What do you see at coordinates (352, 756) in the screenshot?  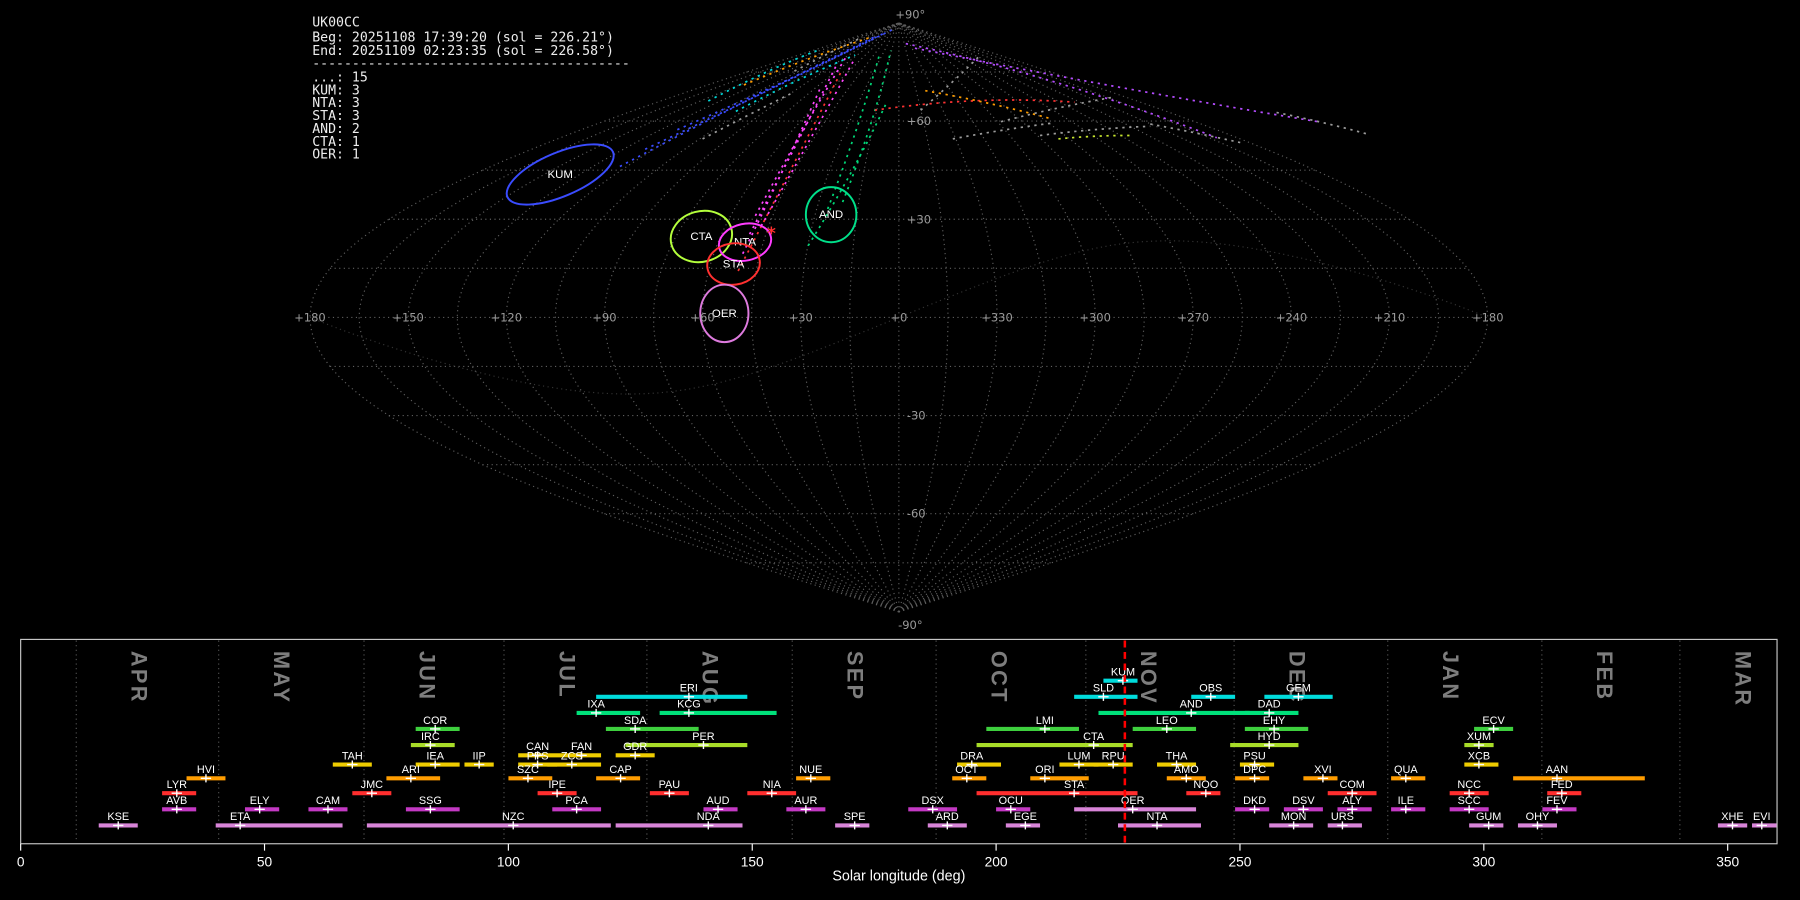 I see `shower-label: TAH` at bounding box center [352, 756].